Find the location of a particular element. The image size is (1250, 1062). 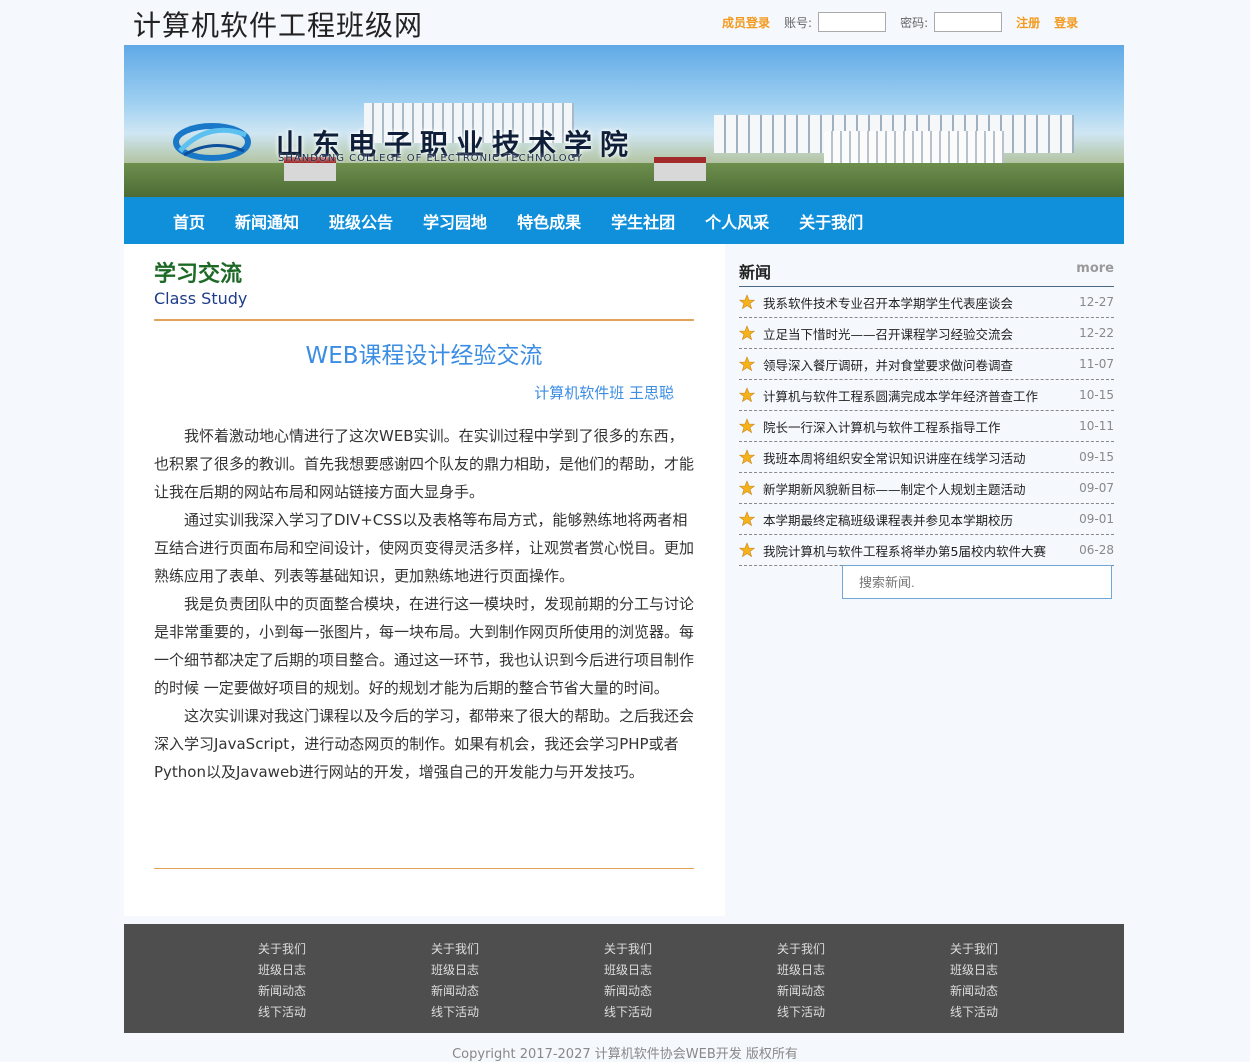

news-item-title: 我院计算机与软件工程系将举办第5届校内软件大赛 is located at coordinates (917, 550).